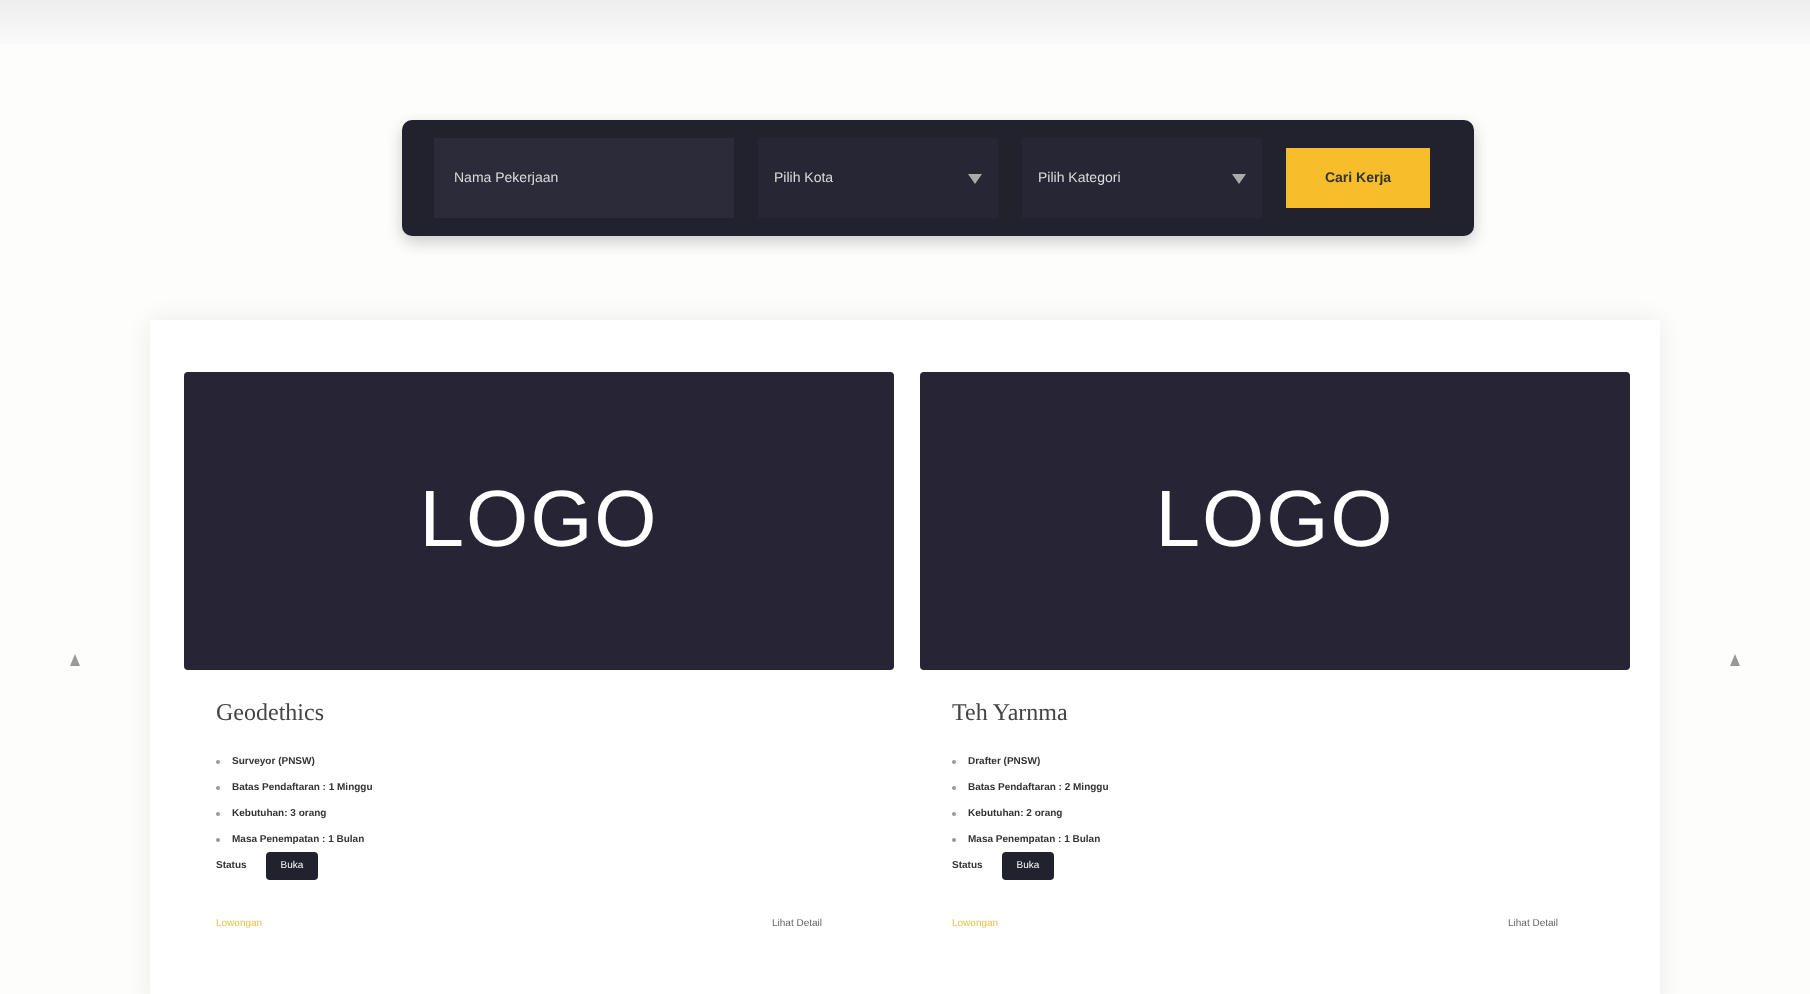  Describe the element at coordinates (1011, 713) in the screenshot. I see `company-name: Teh Yarnma` at that location.